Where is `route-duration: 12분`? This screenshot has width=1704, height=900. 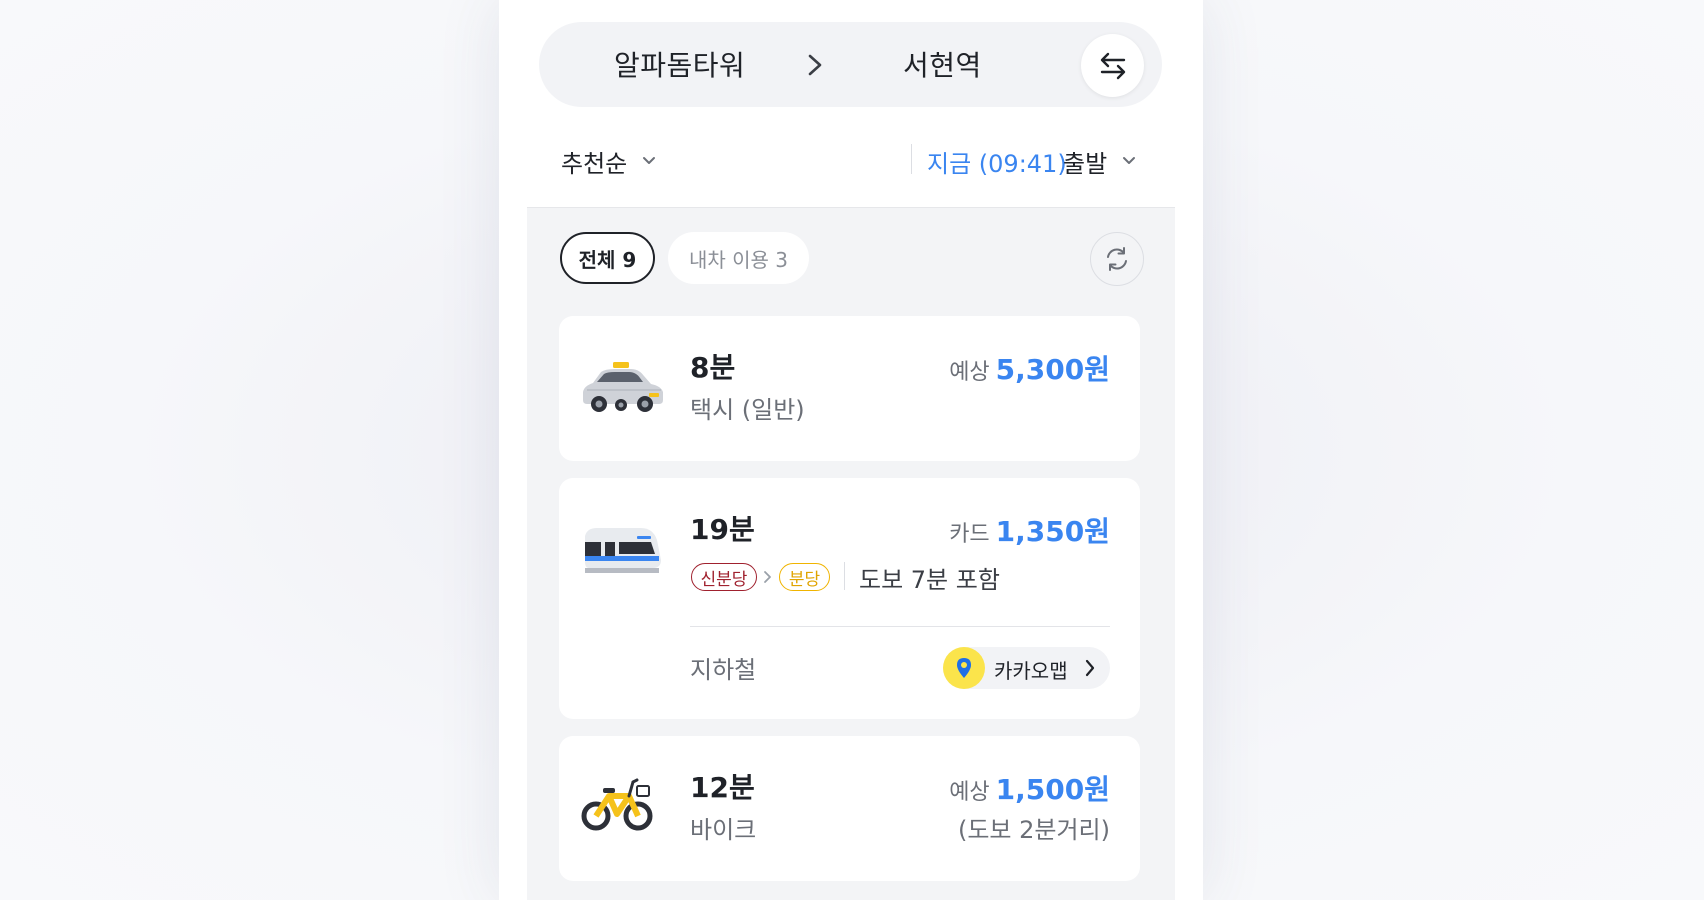 route-duration: 12분 is located at coordinates (722, 787).